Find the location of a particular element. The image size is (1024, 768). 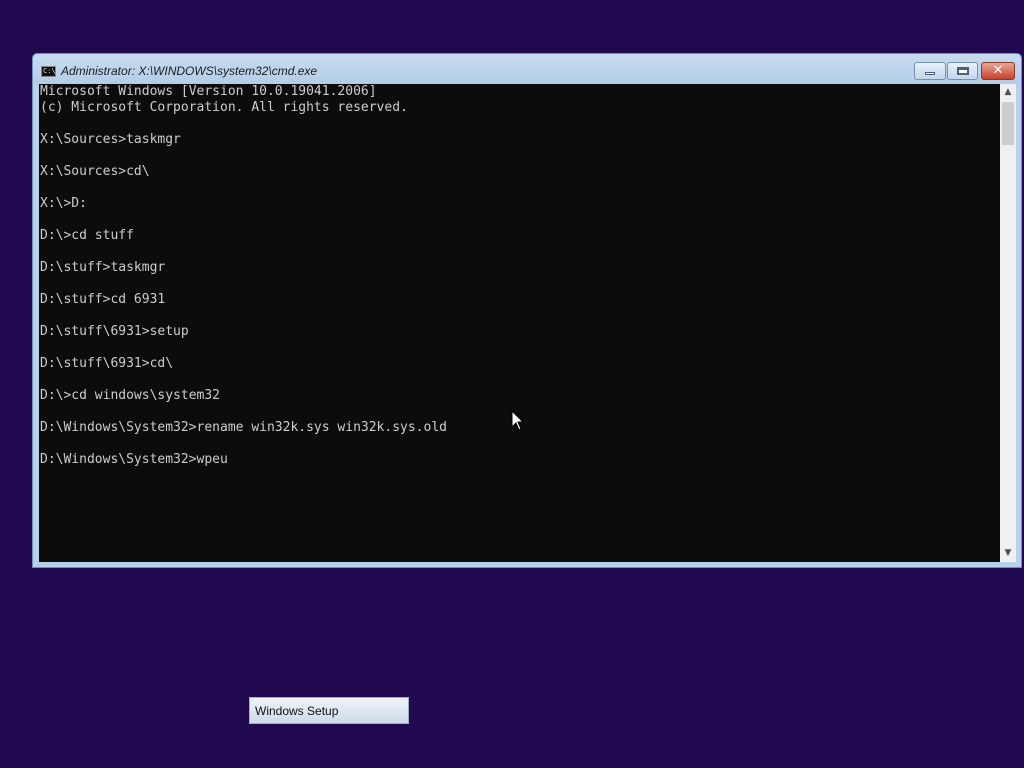

console-line: X:\Sources>taskmgr is located at coordinates (110, 139).